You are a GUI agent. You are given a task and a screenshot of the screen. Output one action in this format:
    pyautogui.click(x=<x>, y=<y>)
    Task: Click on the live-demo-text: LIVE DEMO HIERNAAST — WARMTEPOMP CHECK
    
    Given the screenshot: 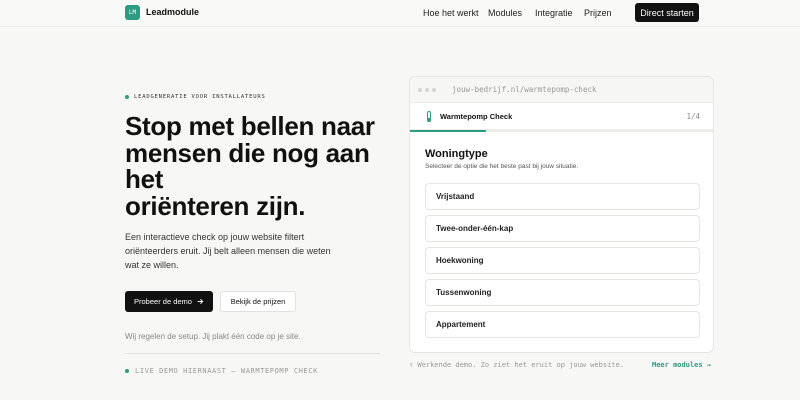 What is the action you would take?
    pyautogui.click(x=226, y=371)
    